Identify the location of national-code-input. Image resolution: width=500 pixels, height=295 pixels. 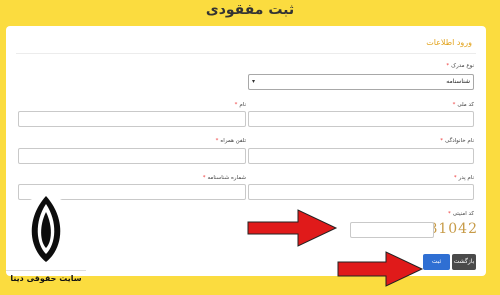
(361, 119).